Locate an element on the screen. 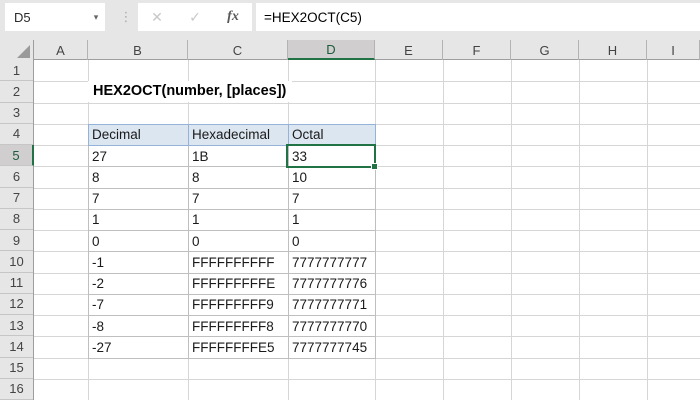  select-all-button is located at coordinates (17, 50).